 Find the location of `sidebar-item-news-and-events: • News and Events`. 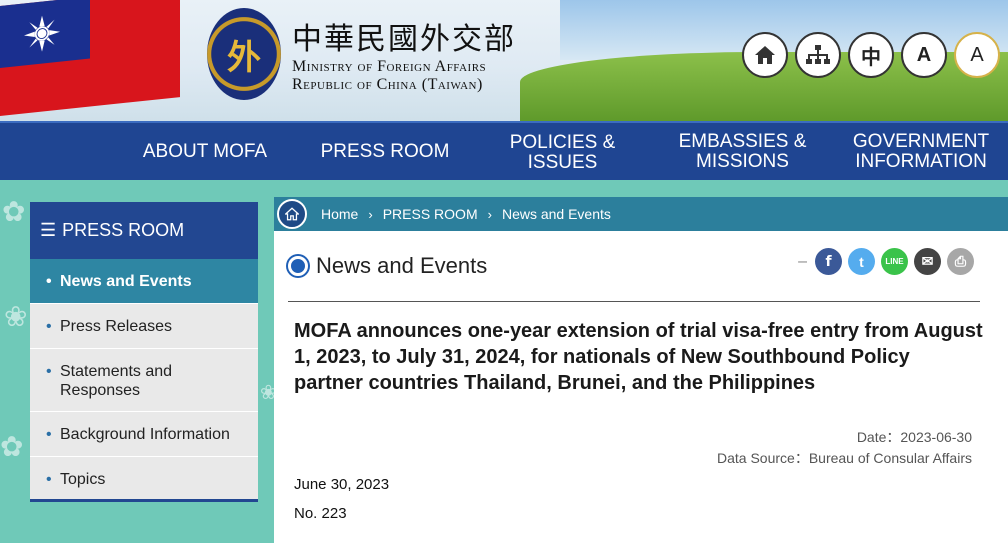

sidebar-item-news-and-events: • News and Events is located at coordinates (144, 281).